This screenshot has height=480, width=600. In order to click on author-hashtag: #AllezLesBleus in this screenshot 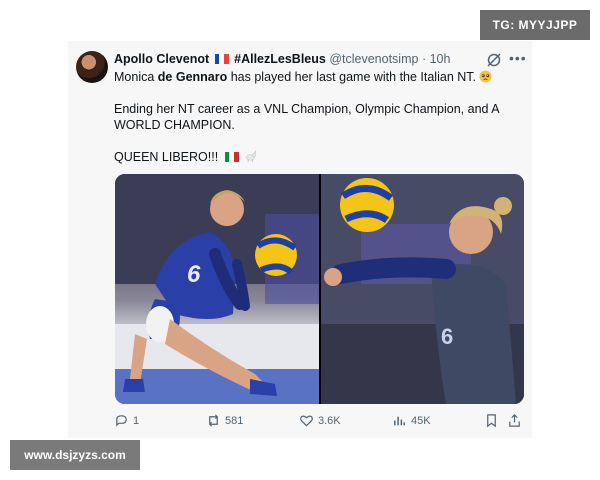, I will do `click(280, 59)`.